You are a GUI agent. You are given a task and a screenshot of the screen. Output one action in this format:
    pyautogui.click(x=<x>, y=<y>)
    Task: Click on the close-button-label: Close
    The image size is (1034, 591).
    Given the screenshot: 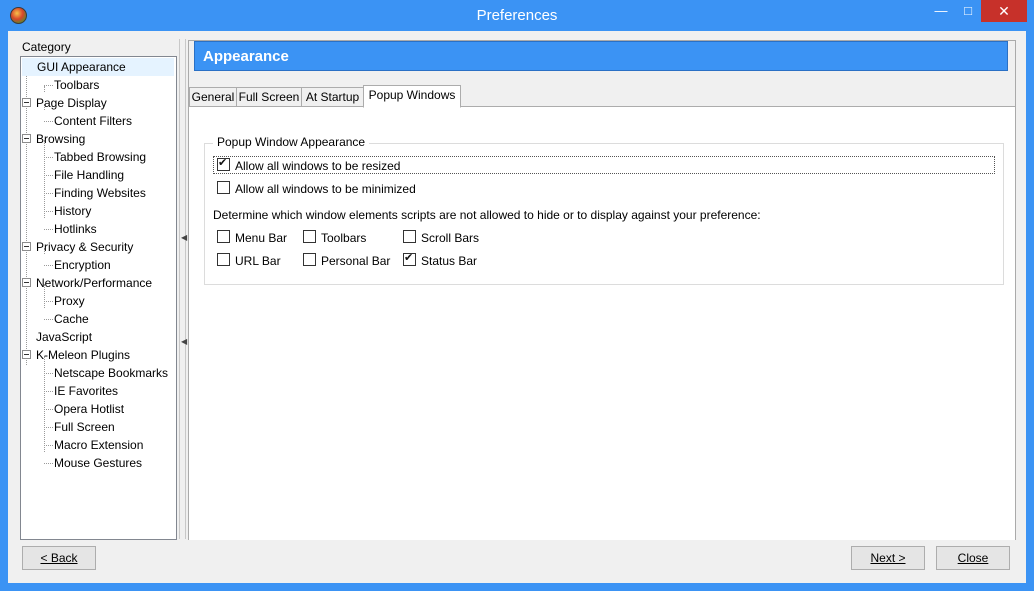 What is the action you would take?
    pyautogui.click(x=973, y=558)
    